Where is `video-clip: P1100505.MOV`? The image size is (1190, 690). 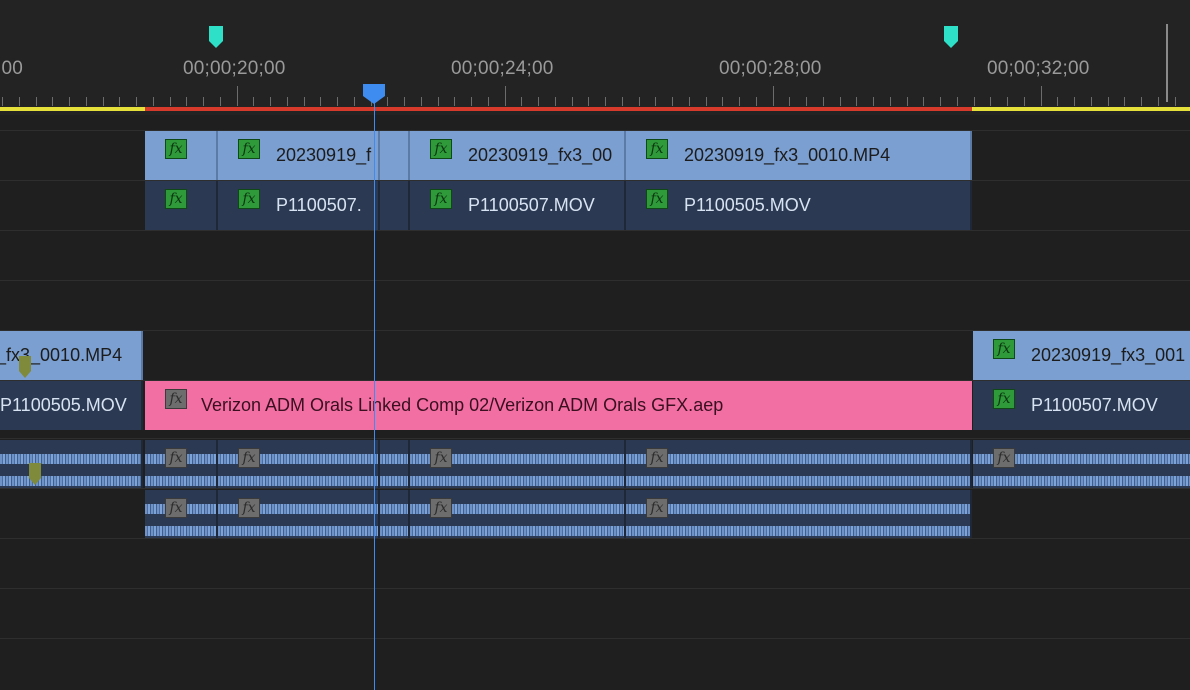 video-clip: P1100505.MOV is located at coordinates (71, 405).